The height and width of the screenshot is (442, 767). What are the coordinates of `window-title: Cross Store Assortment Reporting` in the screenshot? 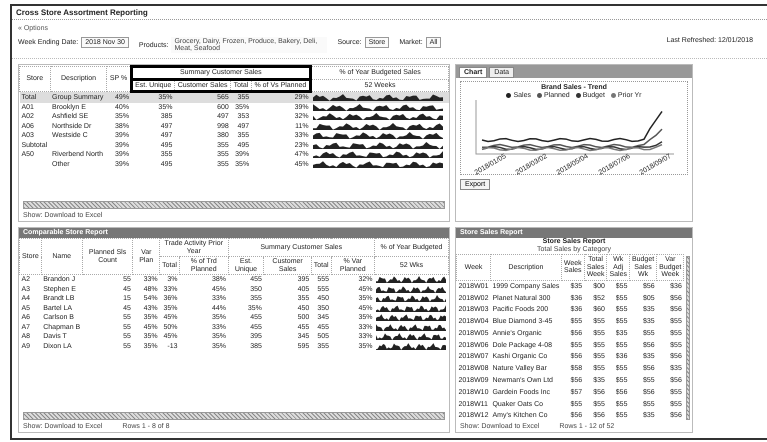 It's located at (389, 13).